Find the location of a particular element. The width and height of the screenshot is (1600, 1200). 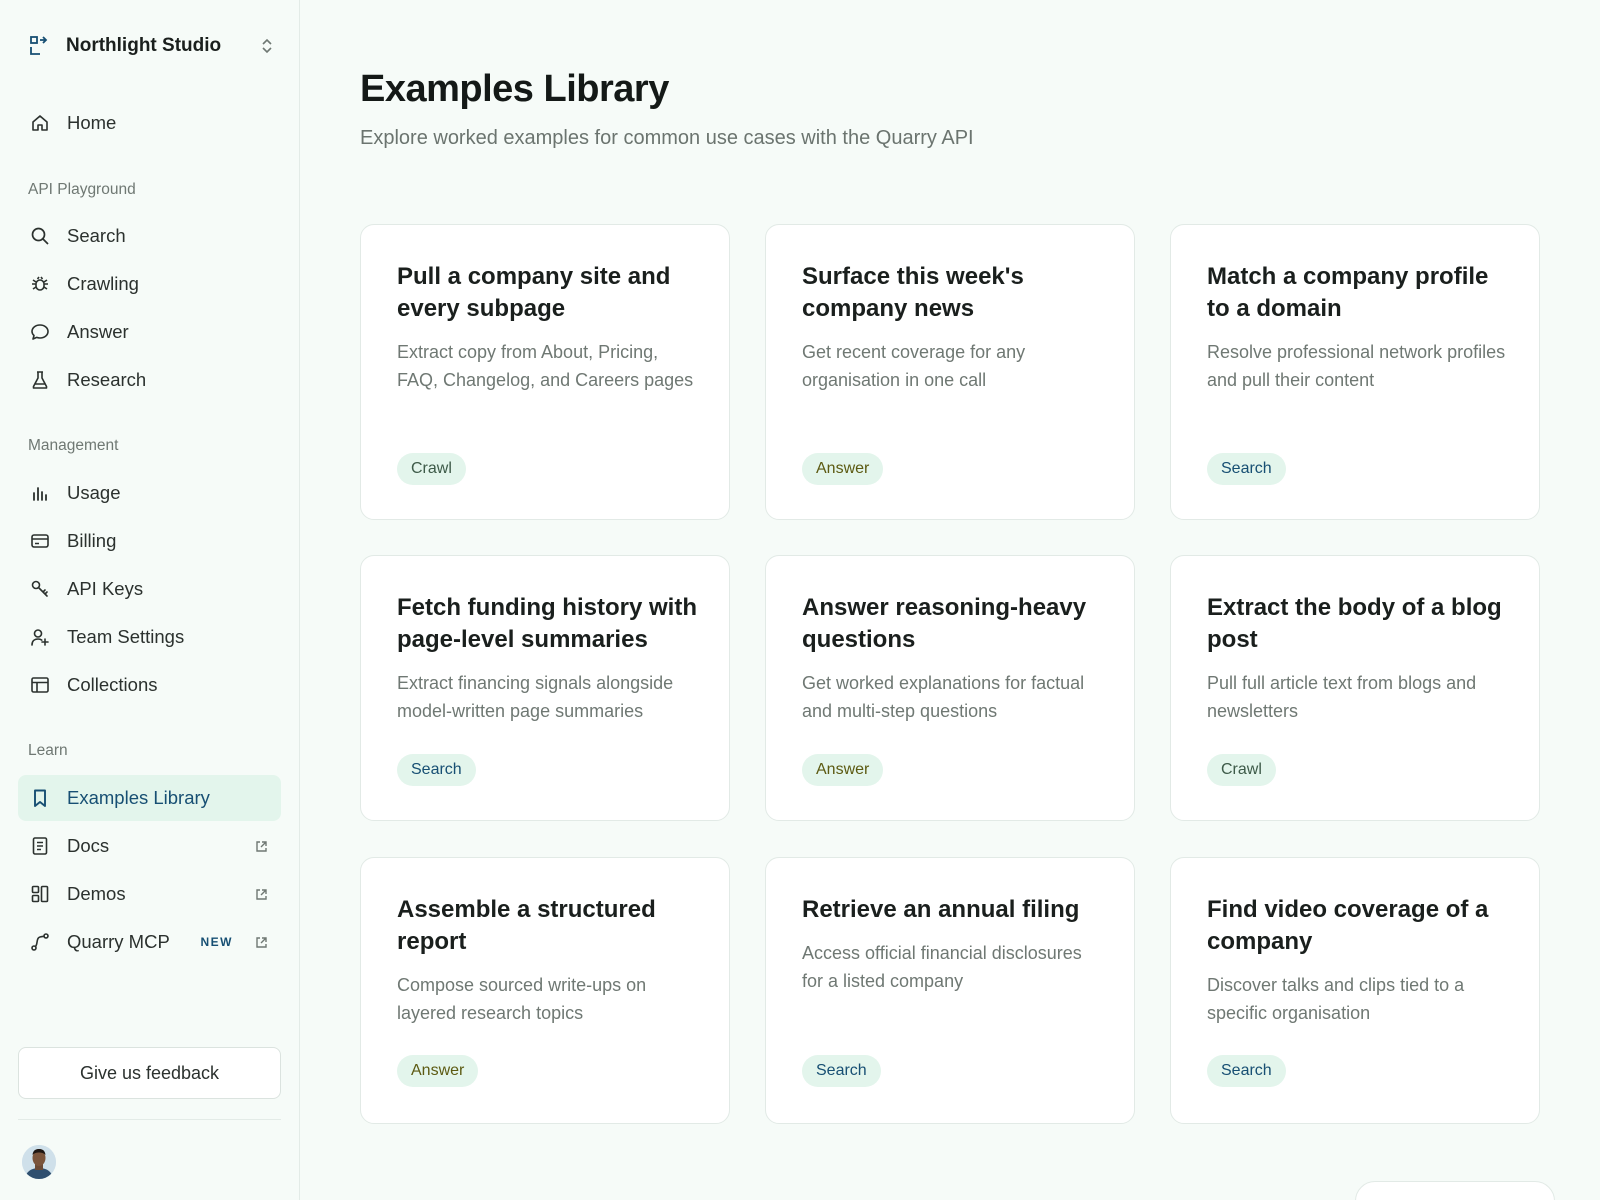

sidebar-item-label: Usage is located at coordinates (94, 492).